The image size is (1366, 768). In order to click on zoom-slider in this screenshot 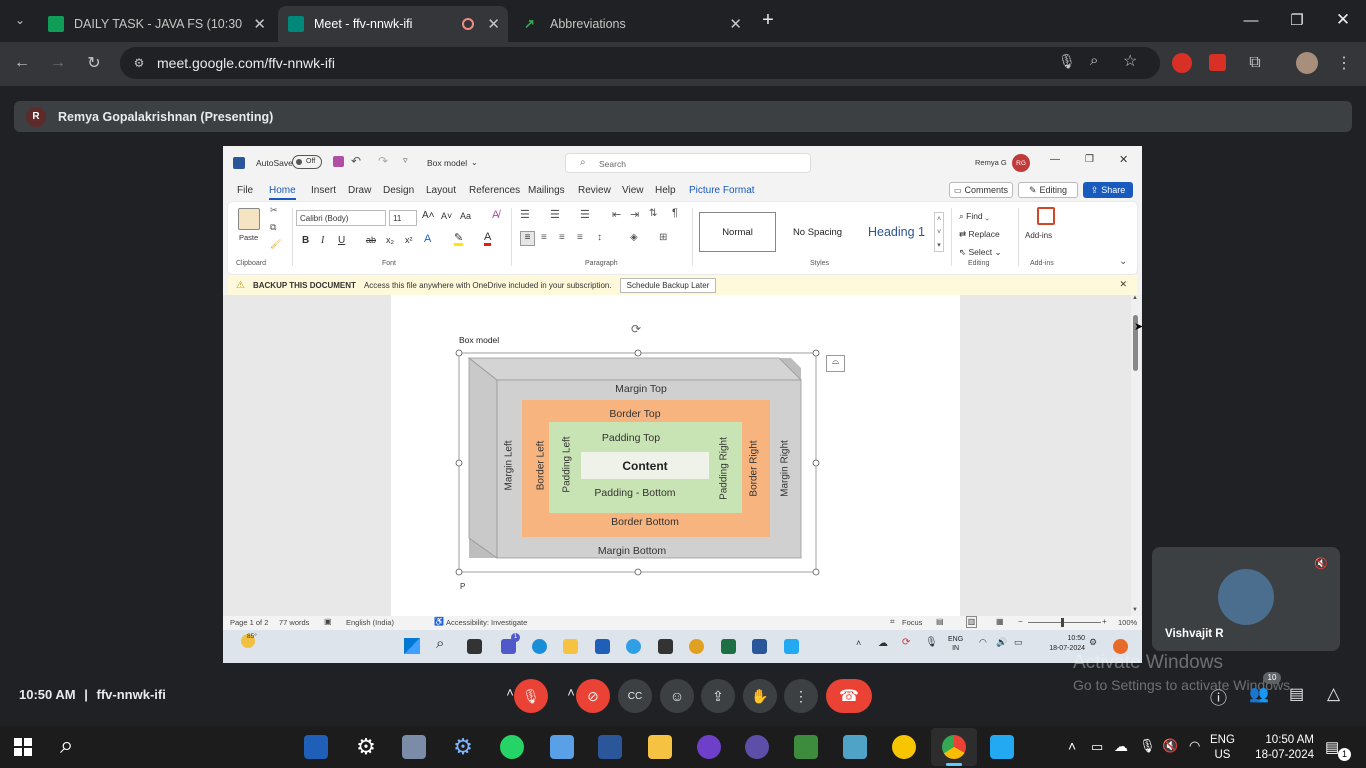, I will do `click(1064, 622)`.